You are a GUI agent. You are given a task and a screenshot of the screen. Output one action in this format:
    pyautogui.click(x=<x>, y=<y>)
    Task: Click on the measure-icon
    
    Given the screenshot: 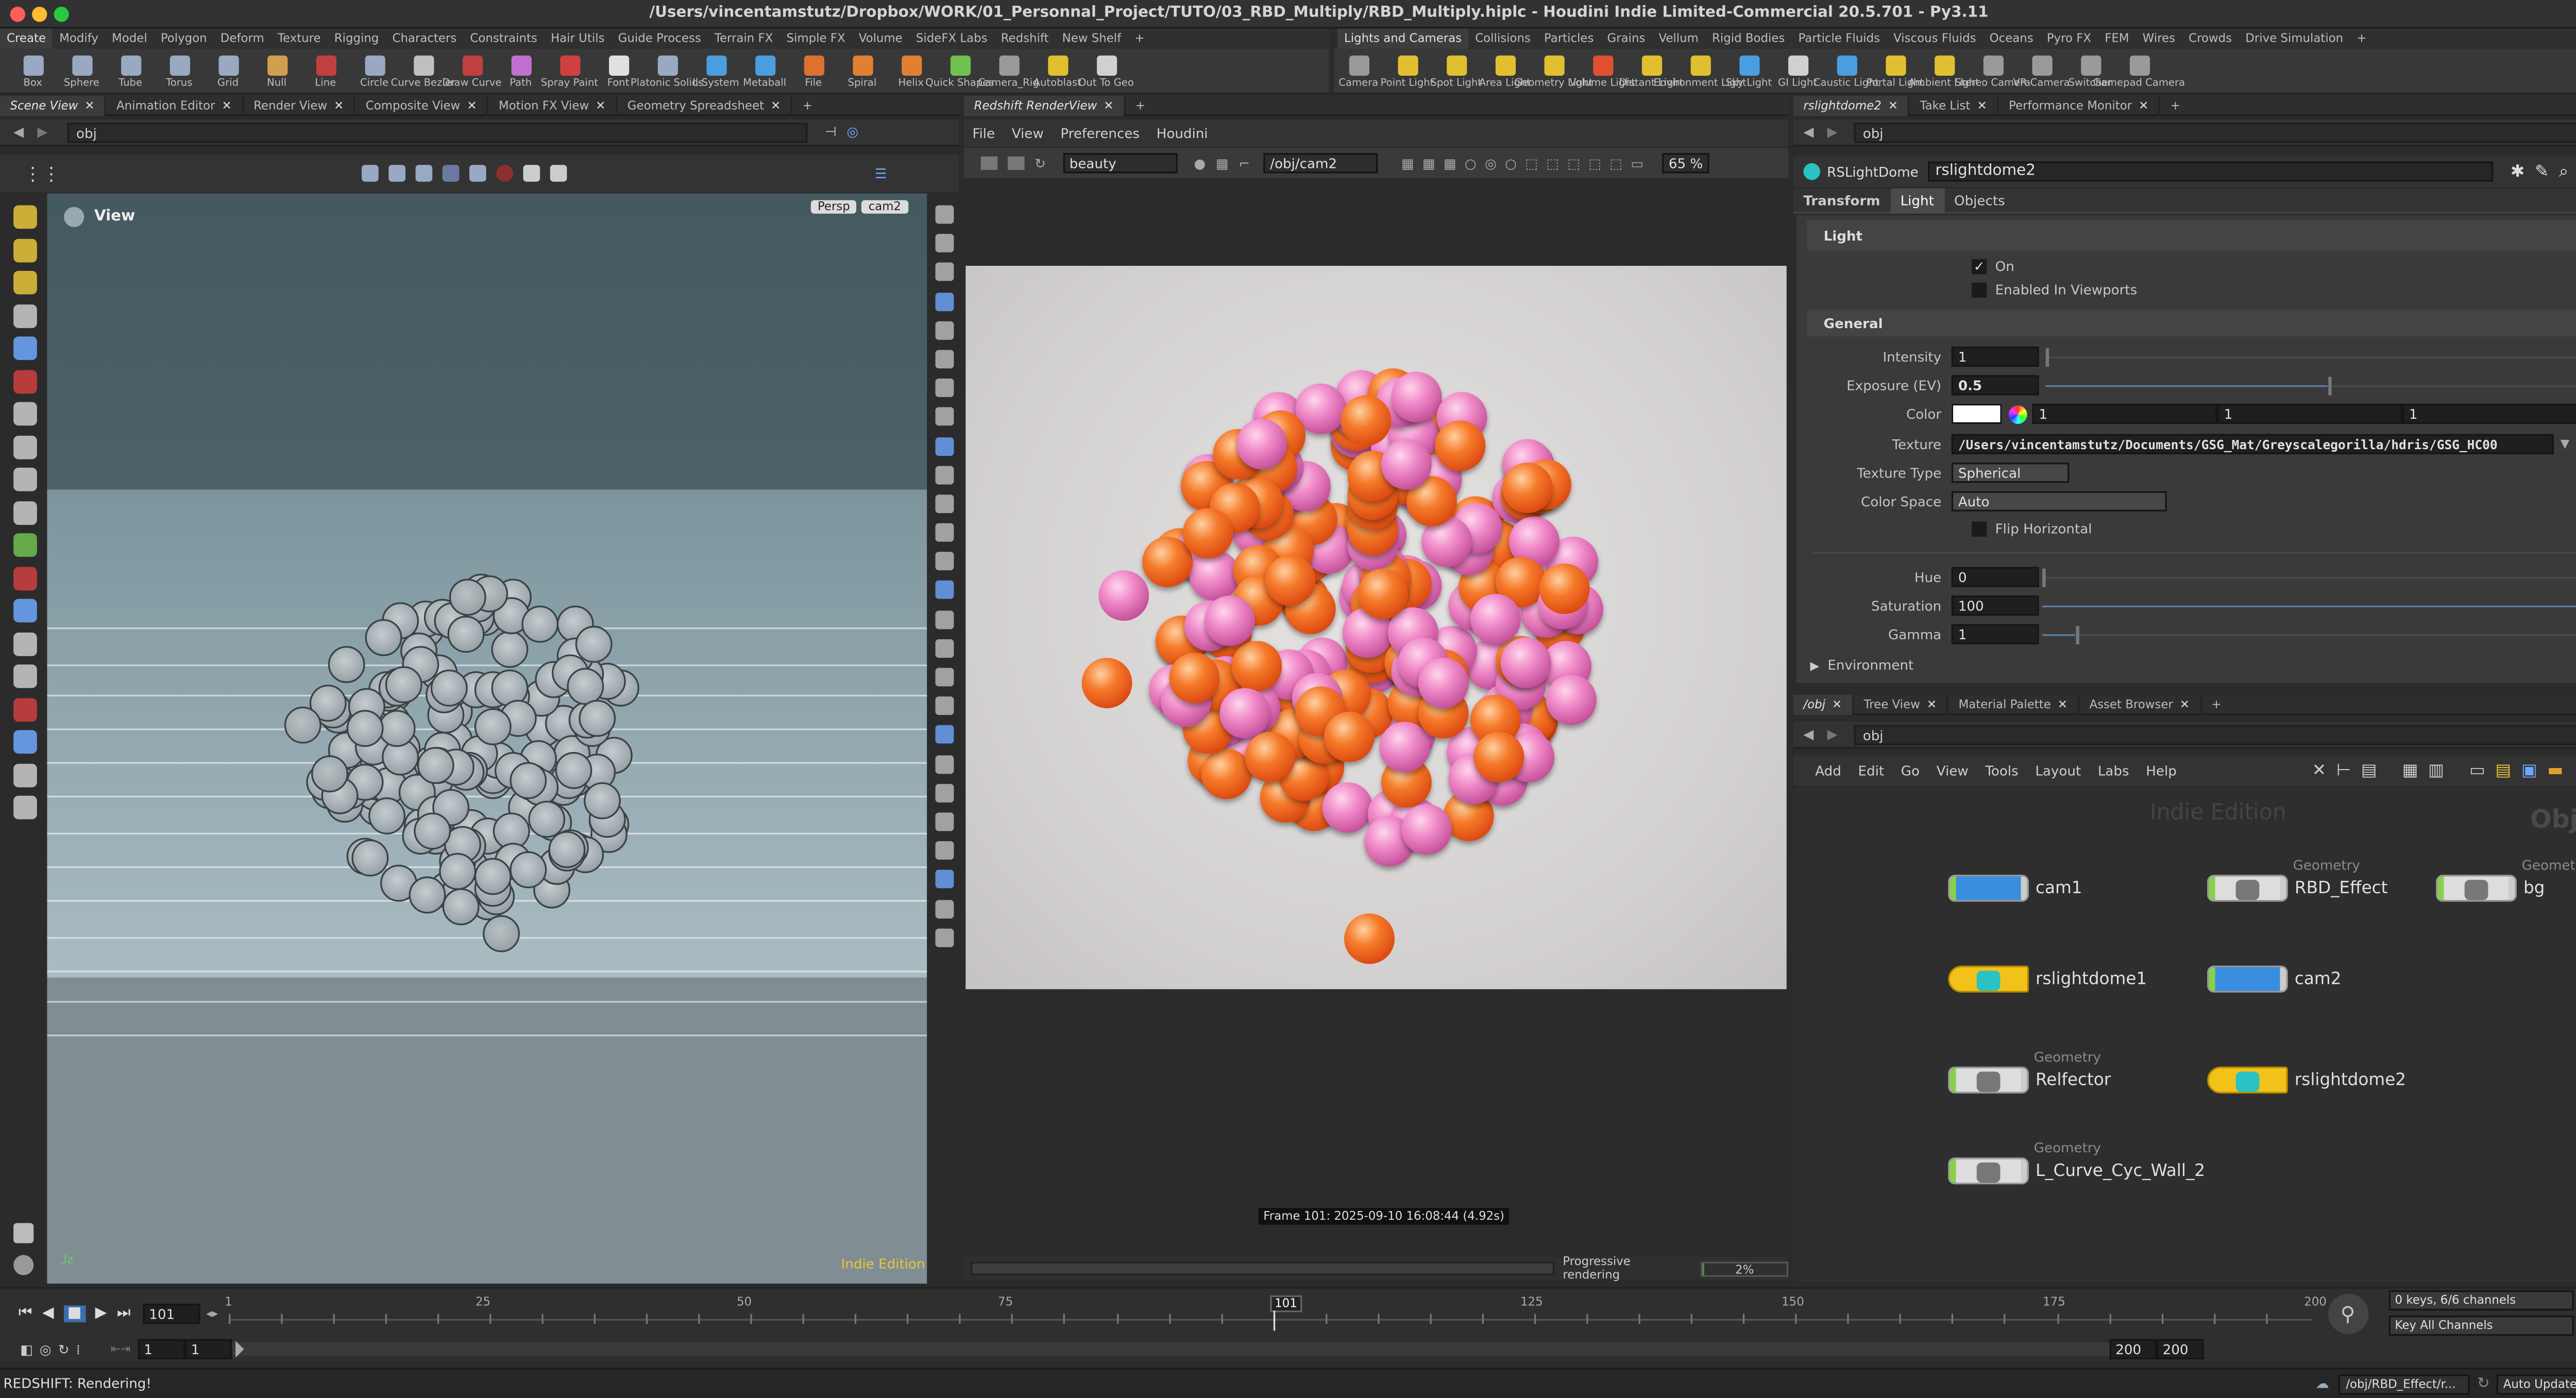 What is the action you would take?
    pyautogui.click(x=25, y=644)
    